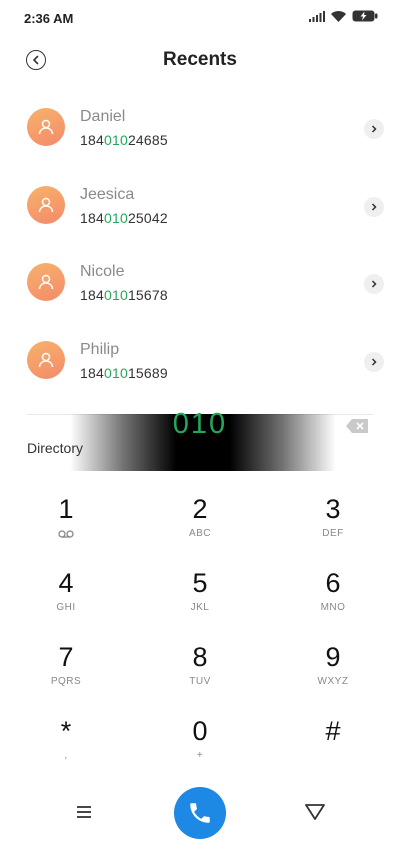 The image size is (400, 866). Describe the element at coordinates (317, 16) in the screenshot. I see `signal-icon` at that location.